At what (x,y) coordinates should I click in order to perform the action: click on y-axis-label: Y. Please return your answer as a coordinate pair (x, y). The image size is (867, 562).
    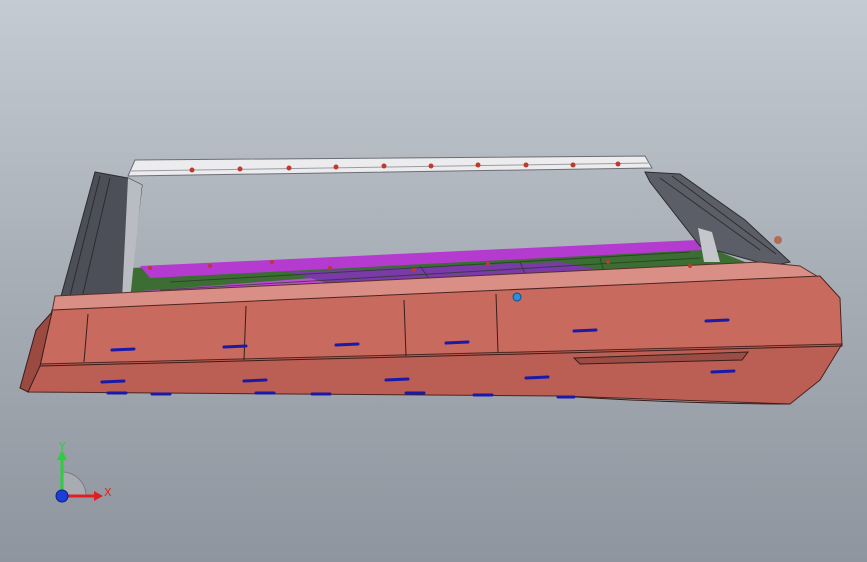
    Looking at the image, I should click on (62, 446).